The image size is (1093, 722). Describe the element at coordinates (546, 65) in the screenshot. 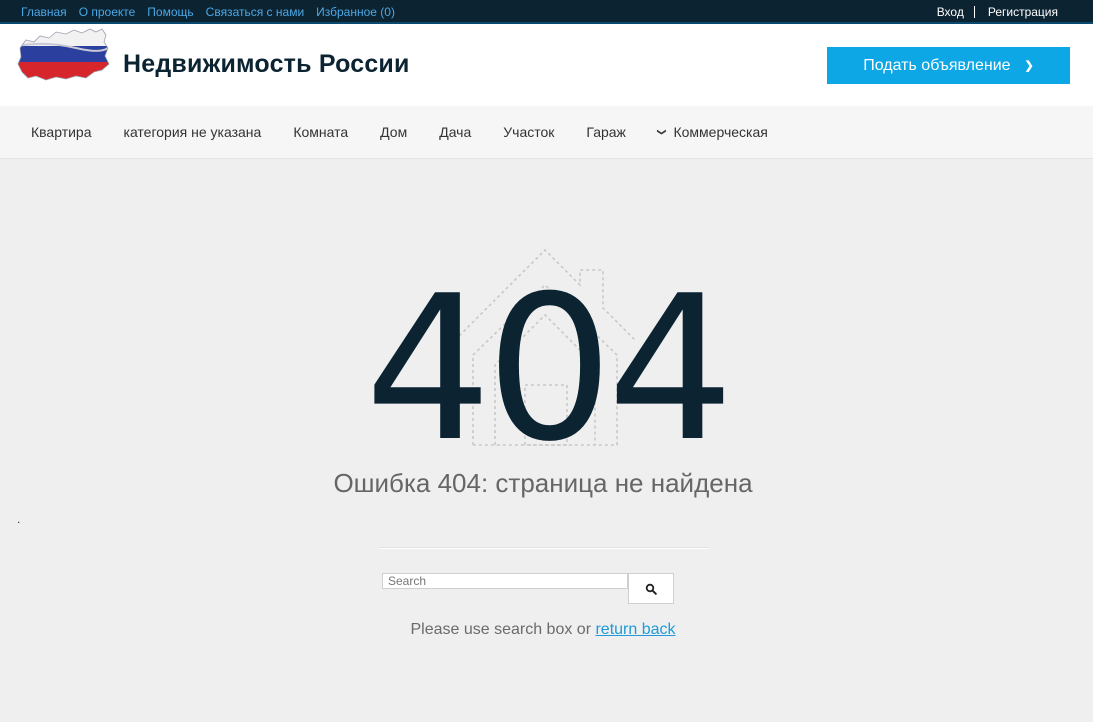

I see `site-header: Недвижимость России Подать объявление ❯` at that location.